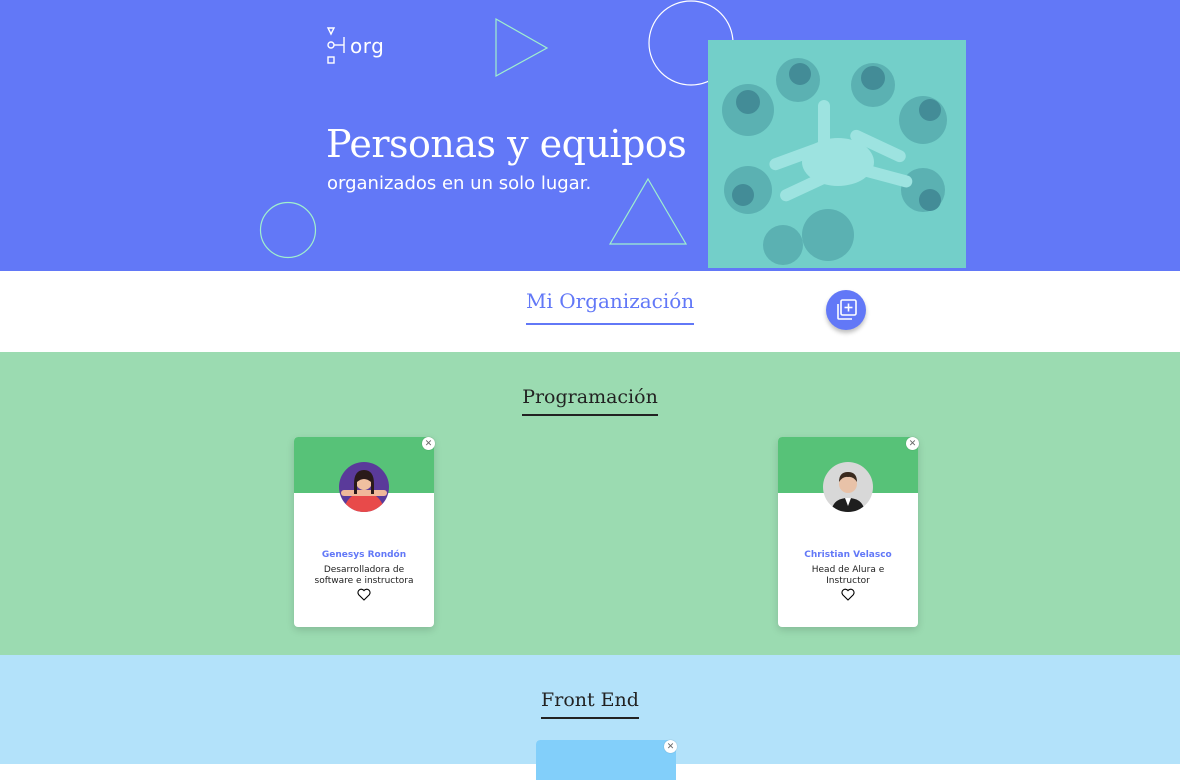 This screenshot has height=780, width=1180. I want to click on card-header: ✕, so click(606, 760).